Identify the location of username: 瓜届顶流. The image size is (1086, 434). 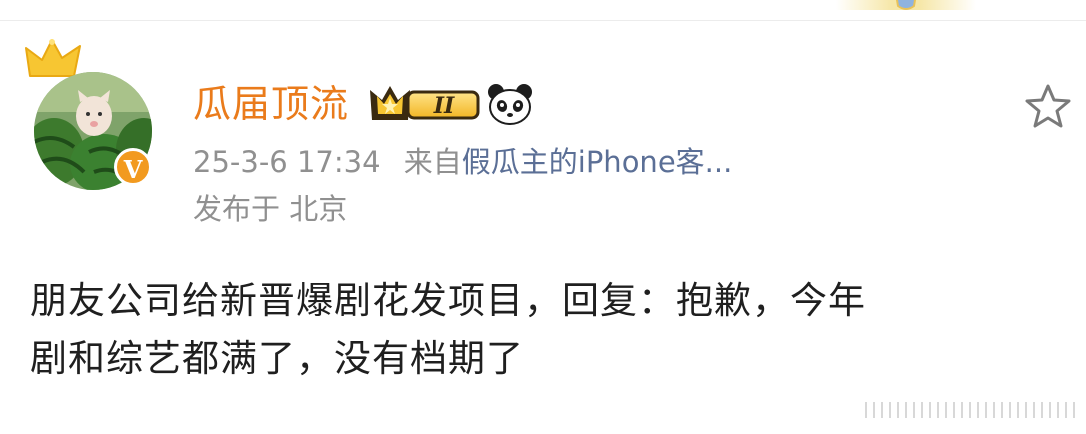
(271, 104).